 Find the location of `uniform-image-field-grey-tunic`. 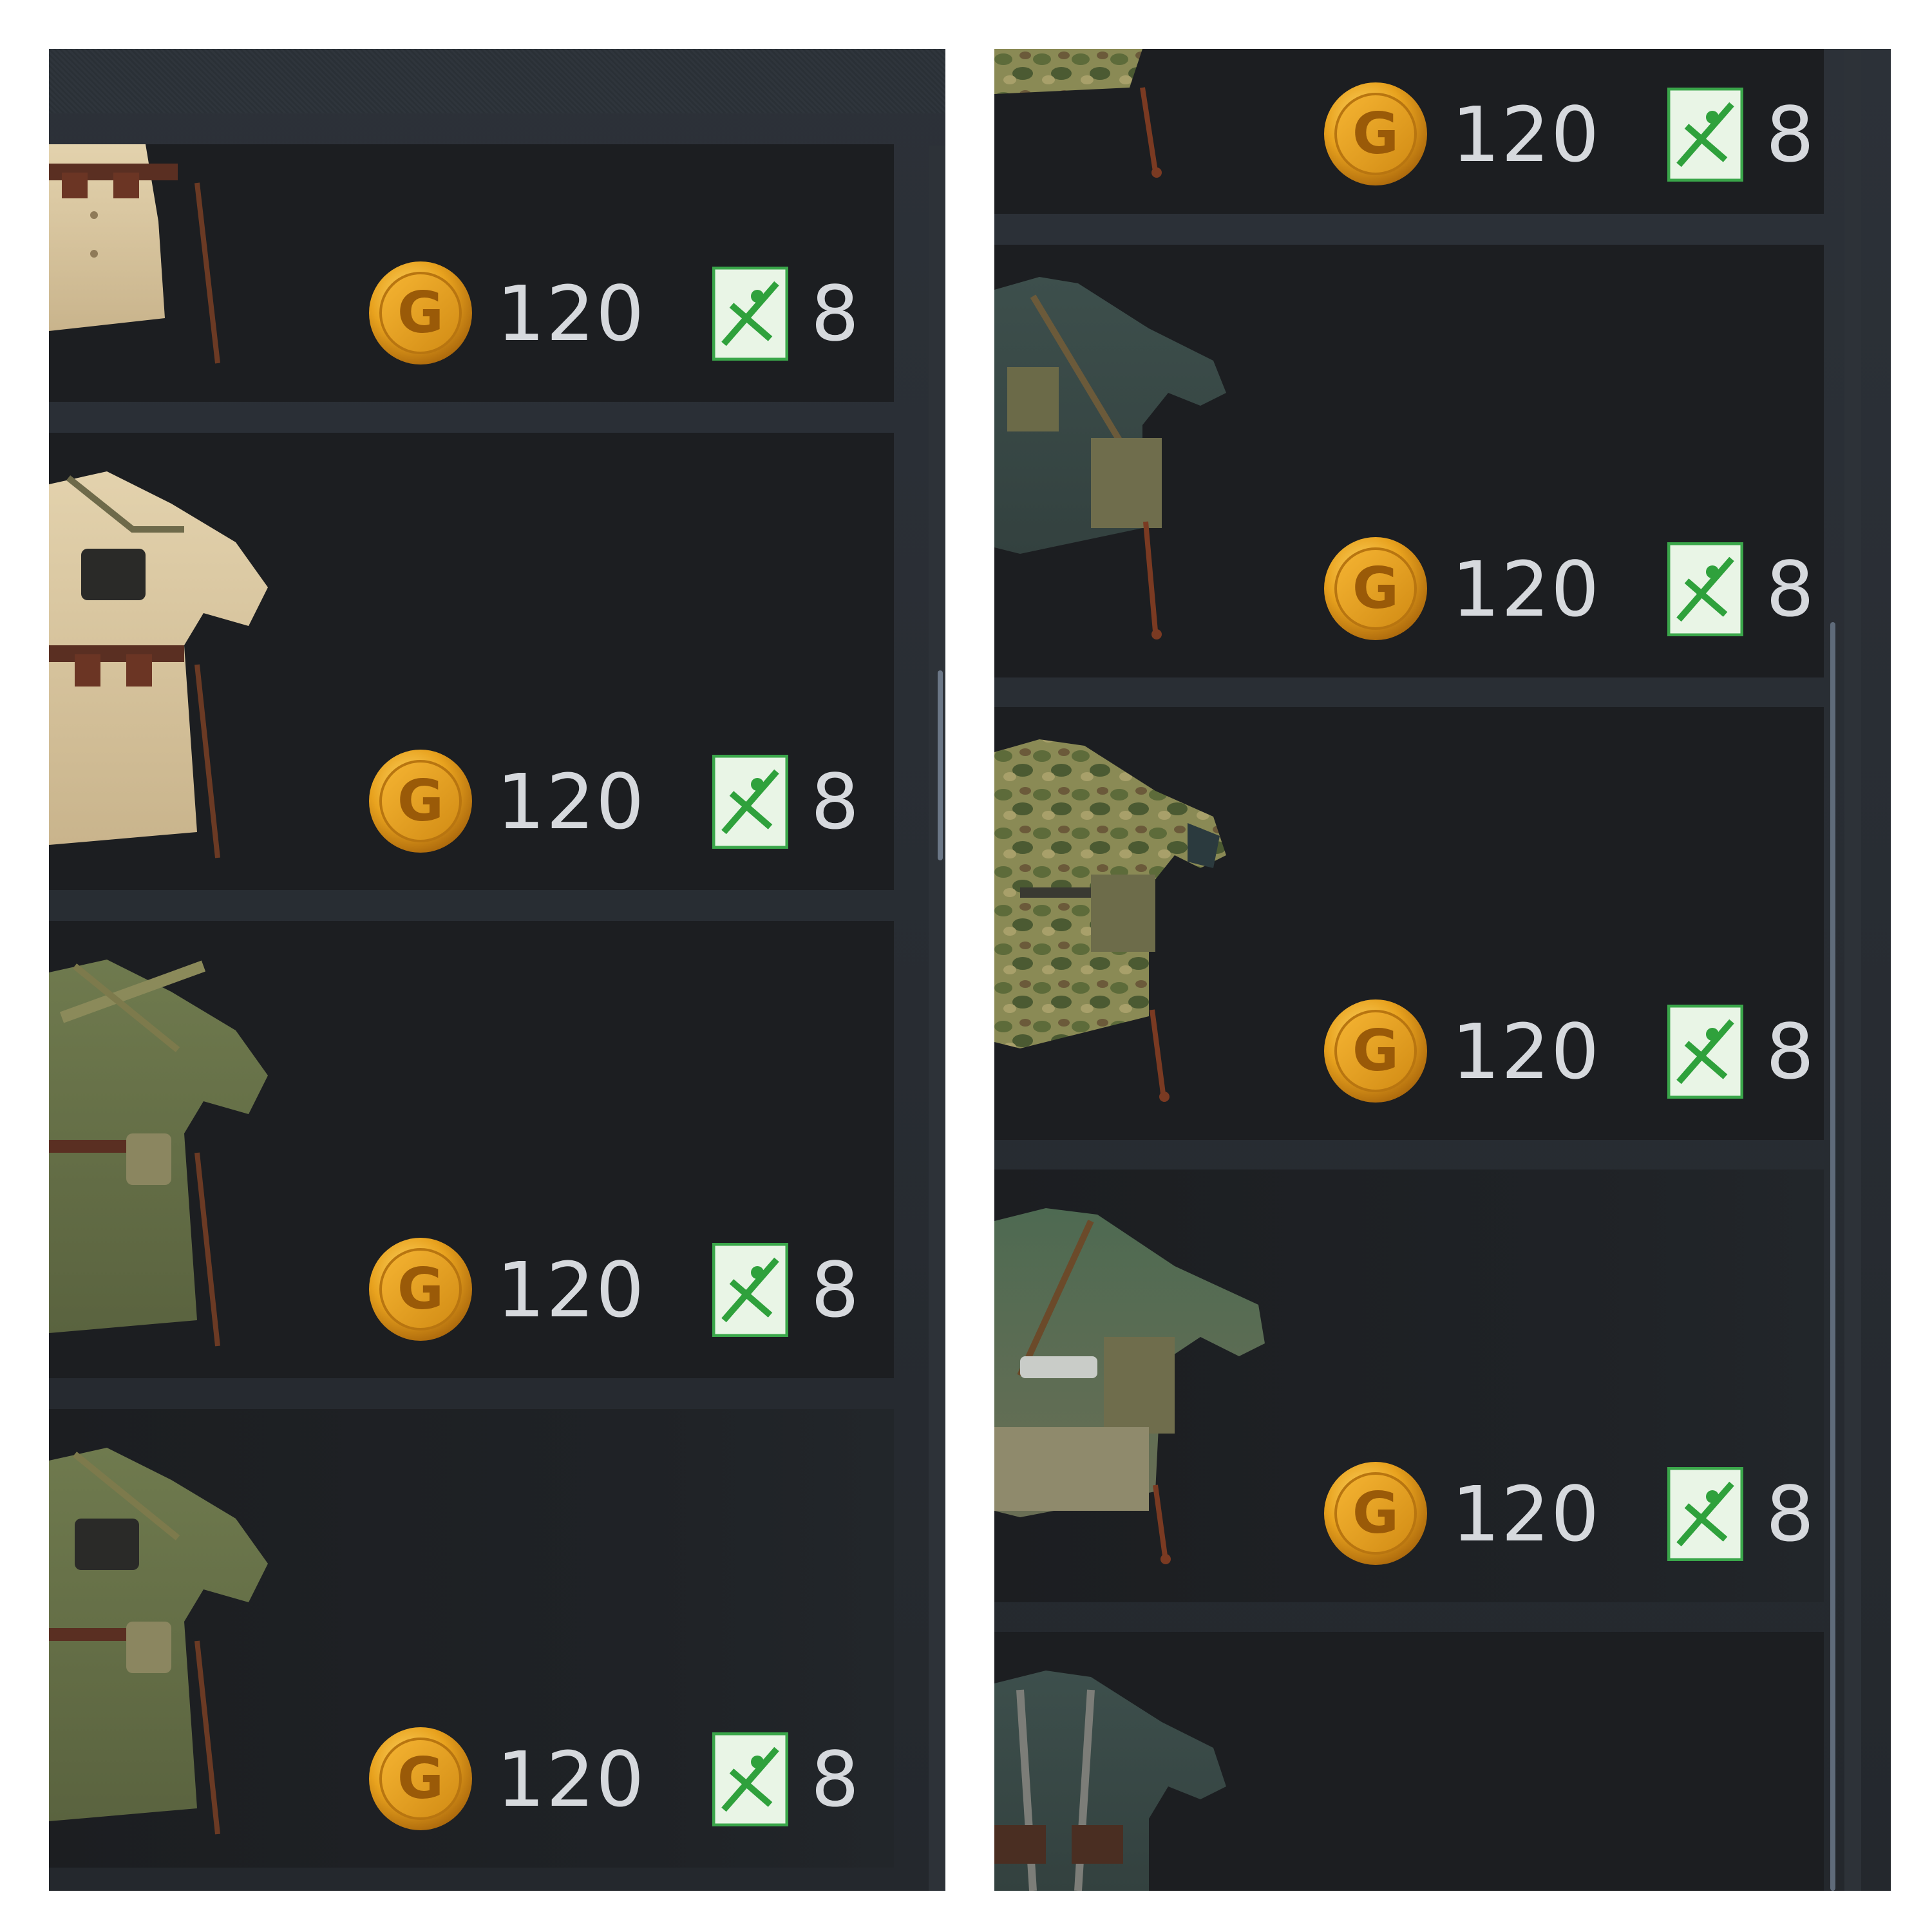

uniform-image-field-grey-tunic is located at coordinates (1110, 458).